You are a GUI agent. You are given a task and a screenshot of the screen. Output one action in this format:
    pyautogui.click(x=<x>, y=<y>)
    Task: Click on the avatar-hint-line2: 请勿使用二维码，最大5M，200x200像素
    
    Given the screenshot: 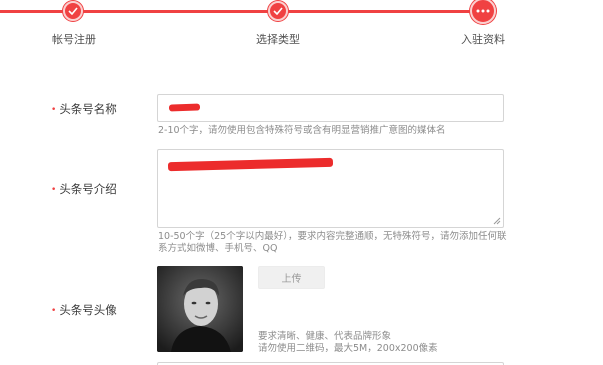 What is the action you would take?
    pyautogui.click(x=348, y=348)
    